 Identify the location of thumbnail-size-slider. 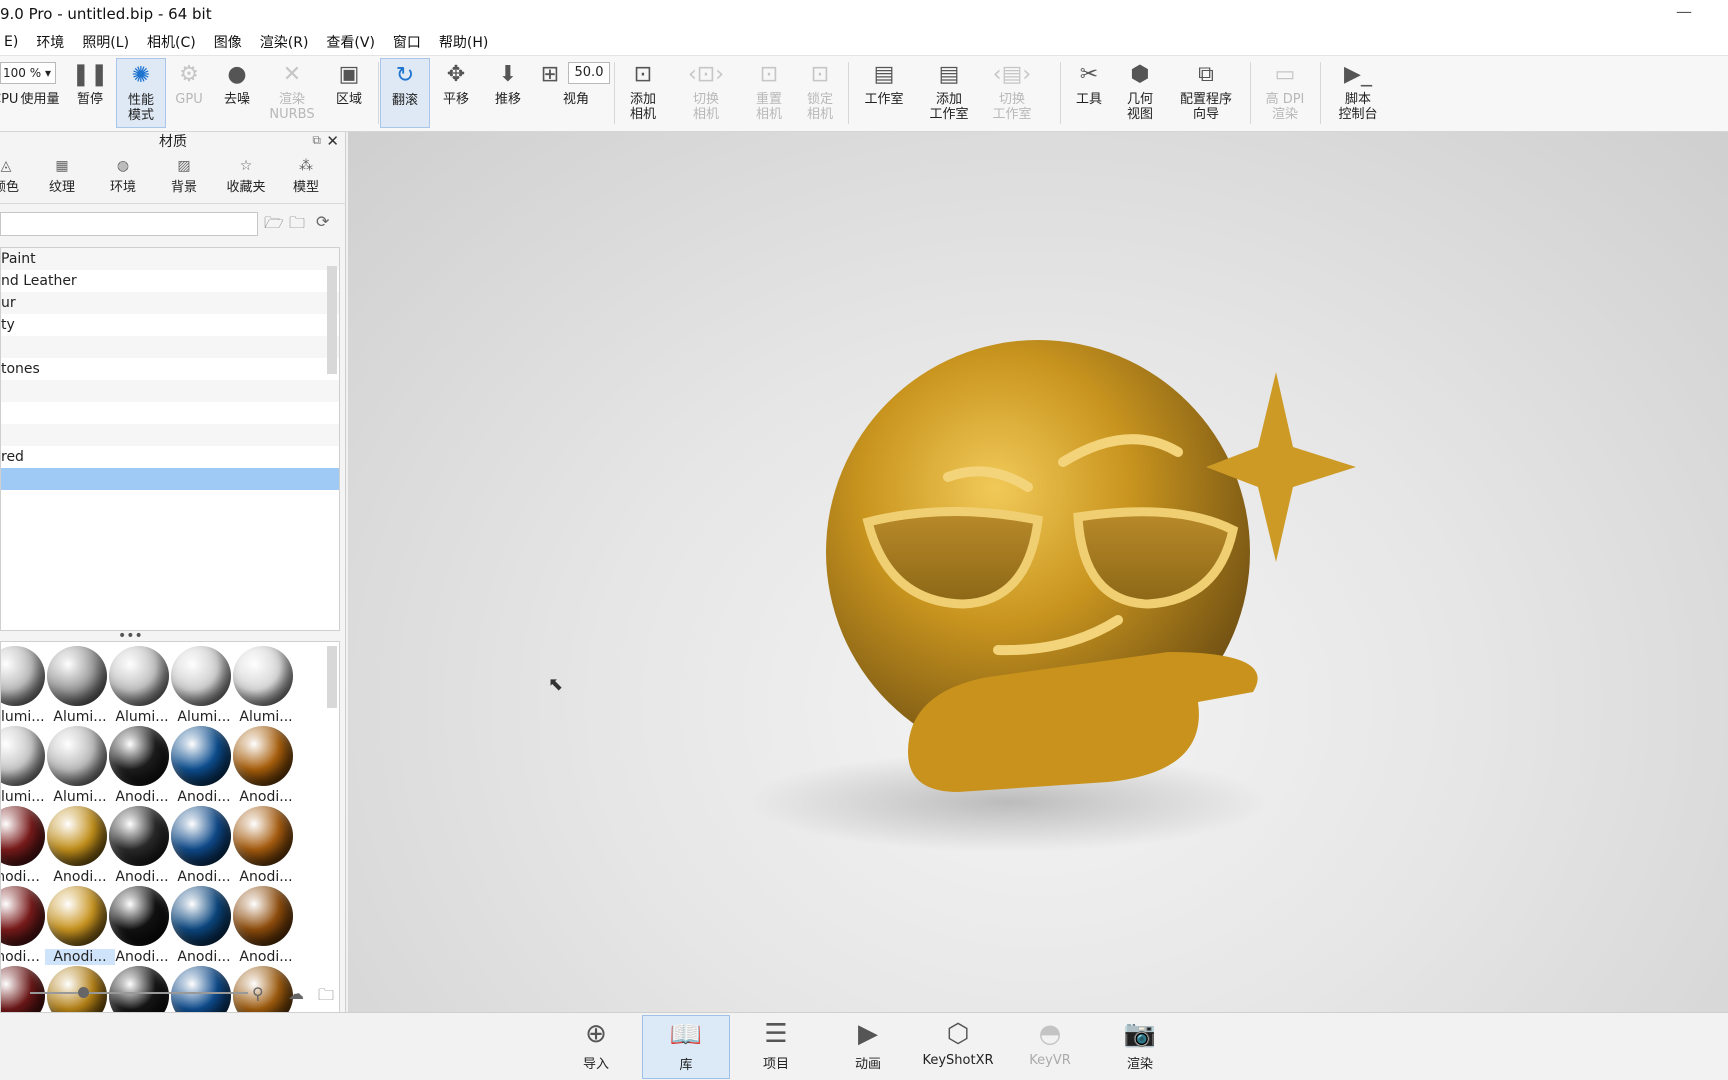
(139, 993).